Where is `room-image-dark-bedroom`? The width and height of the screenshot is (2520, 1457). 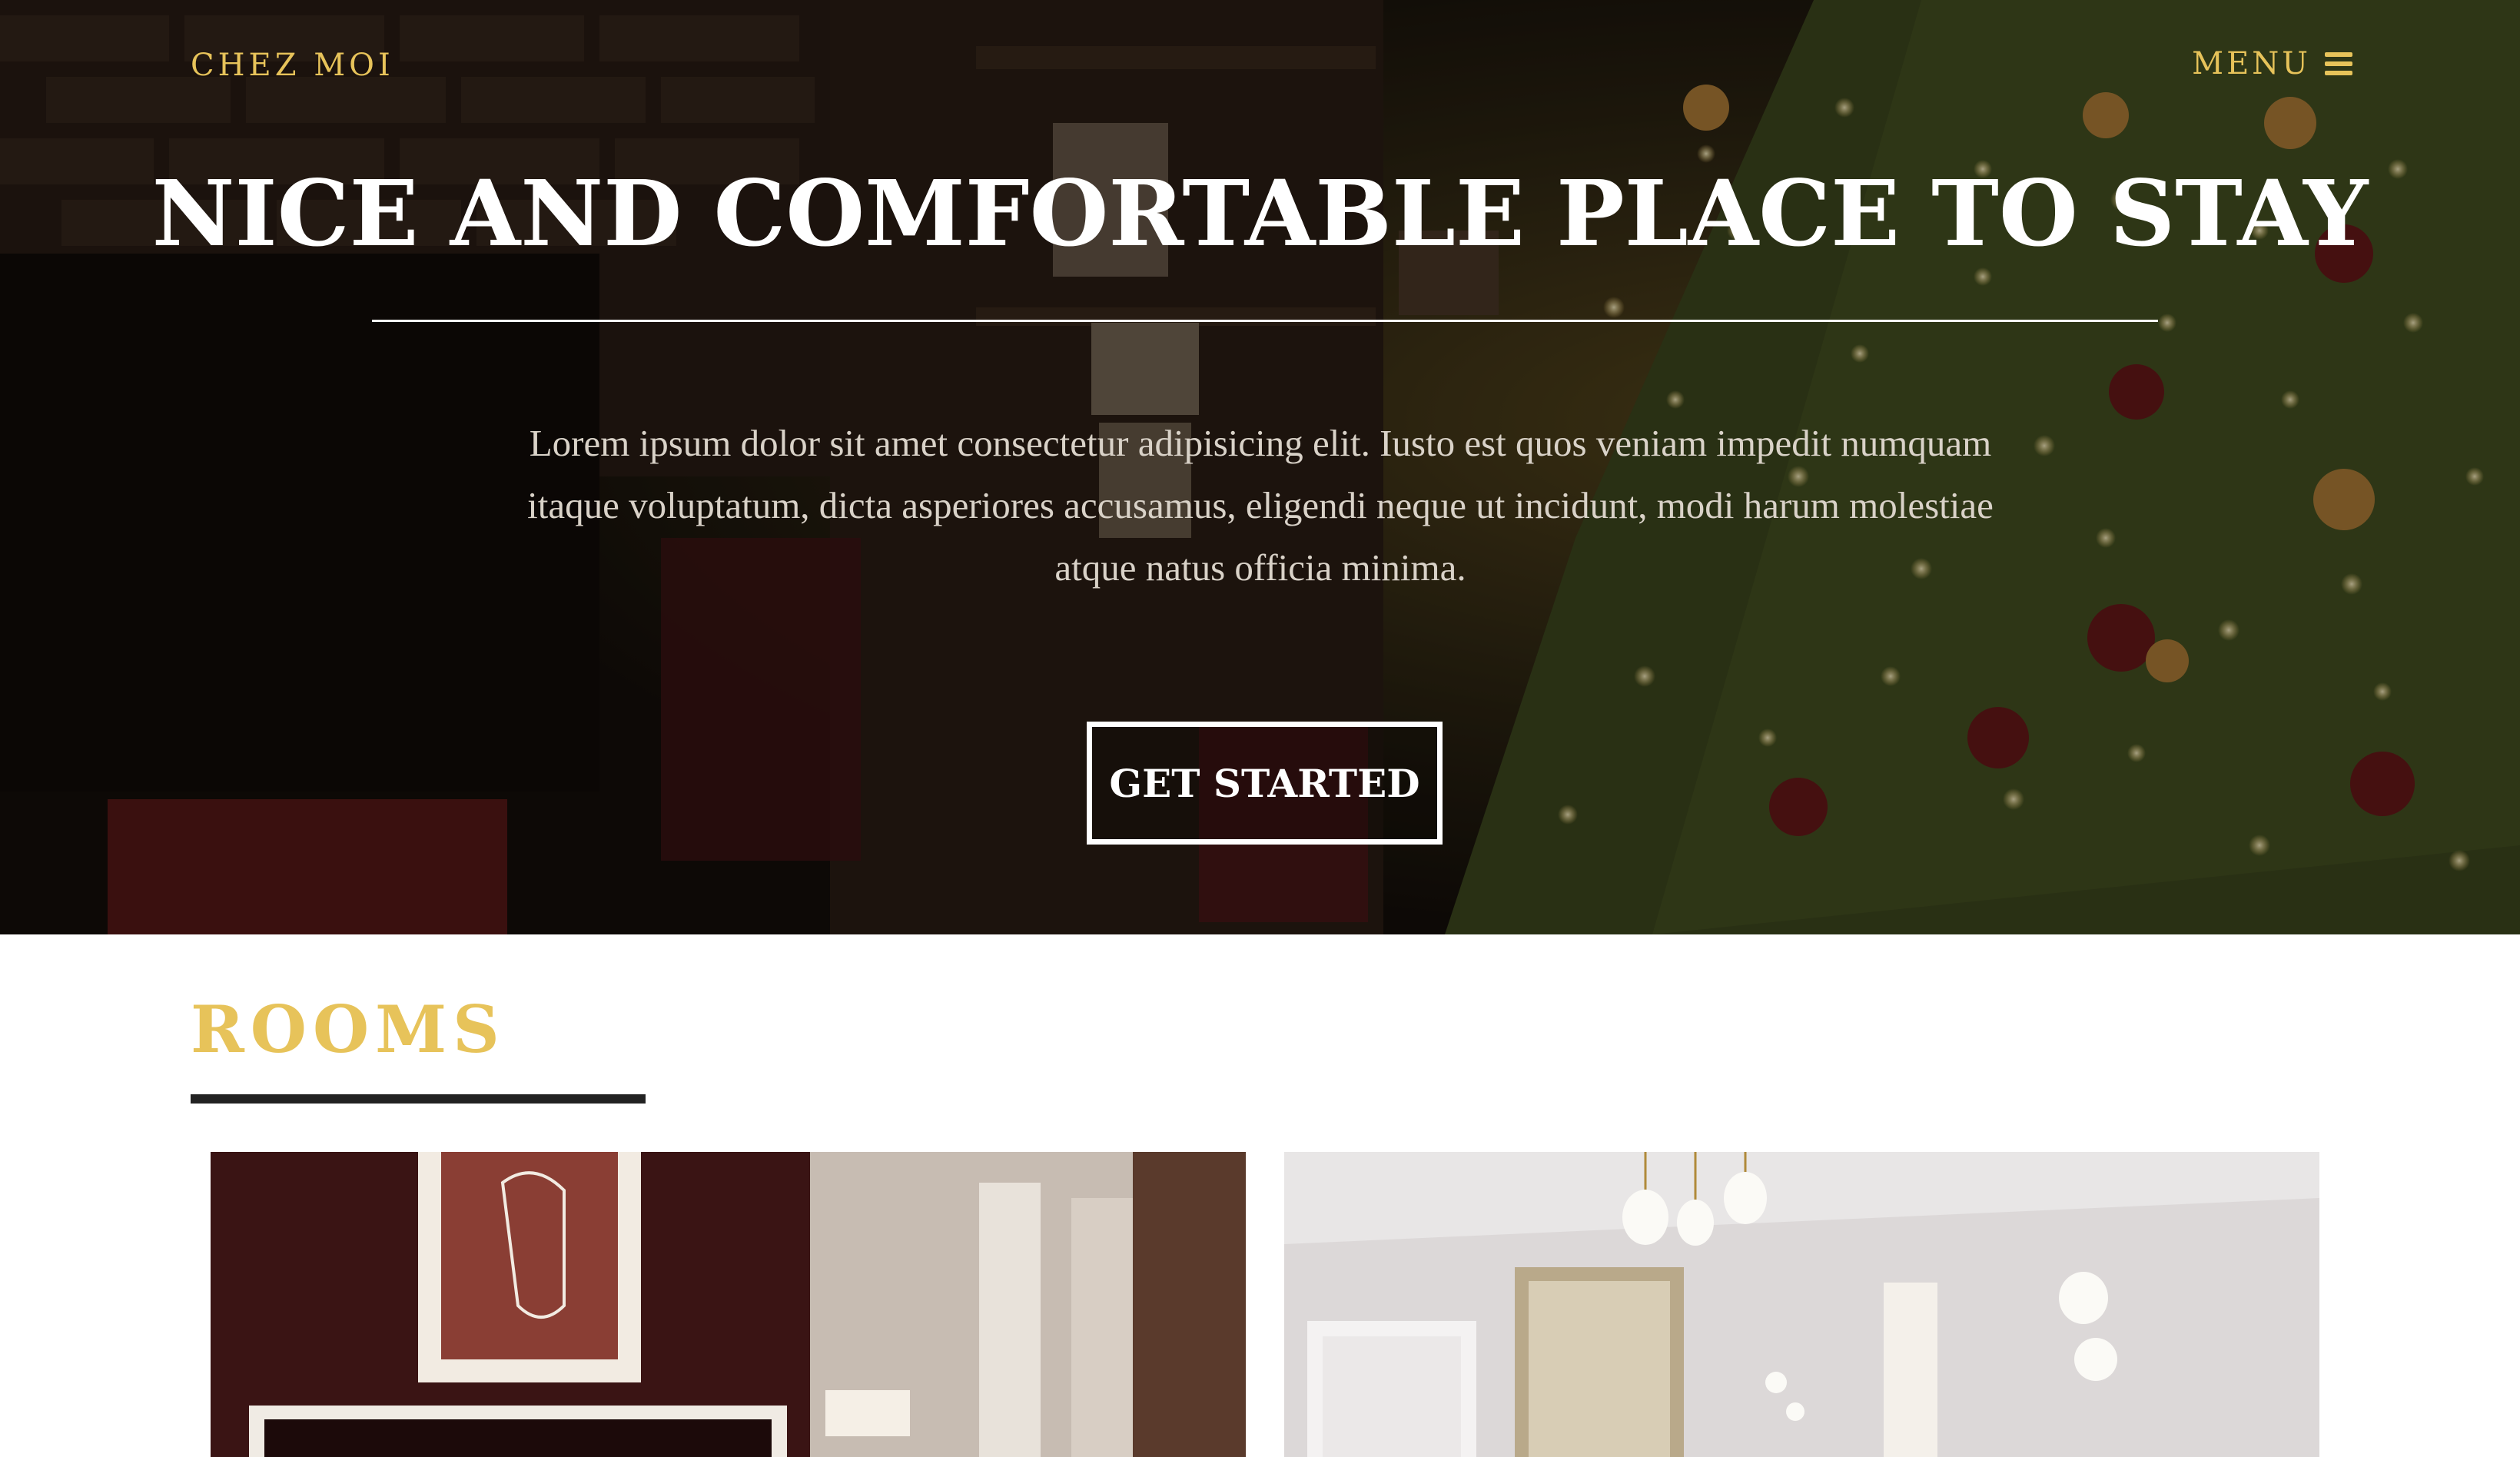
room-image-dark-bedroom is located at coordinates (729, 1305).